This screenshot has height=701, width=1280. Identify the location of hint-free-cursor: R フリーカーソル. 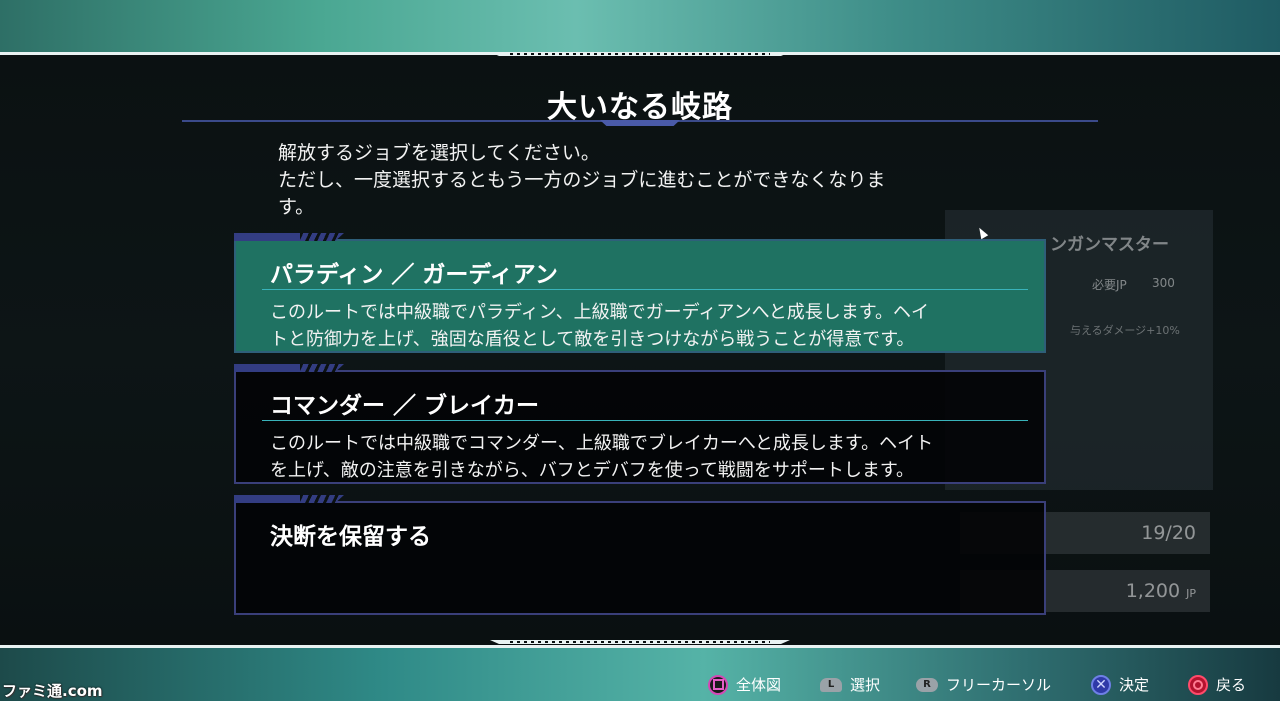
(983, 684).